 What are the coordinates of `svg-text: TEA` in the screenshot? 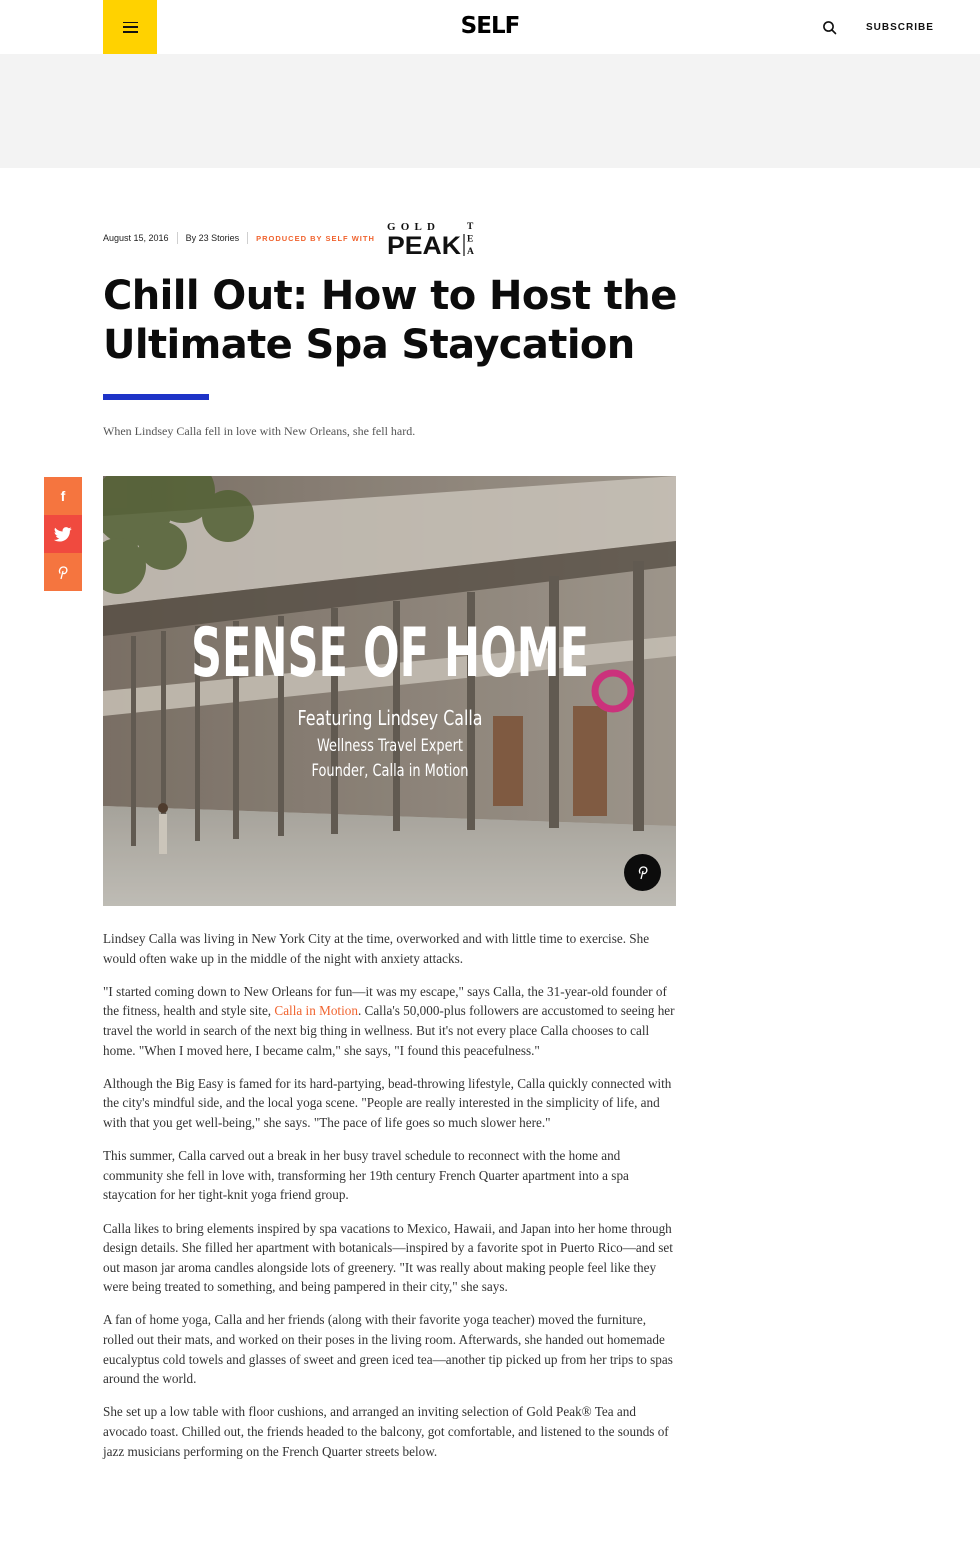 It's located at (470, 239).